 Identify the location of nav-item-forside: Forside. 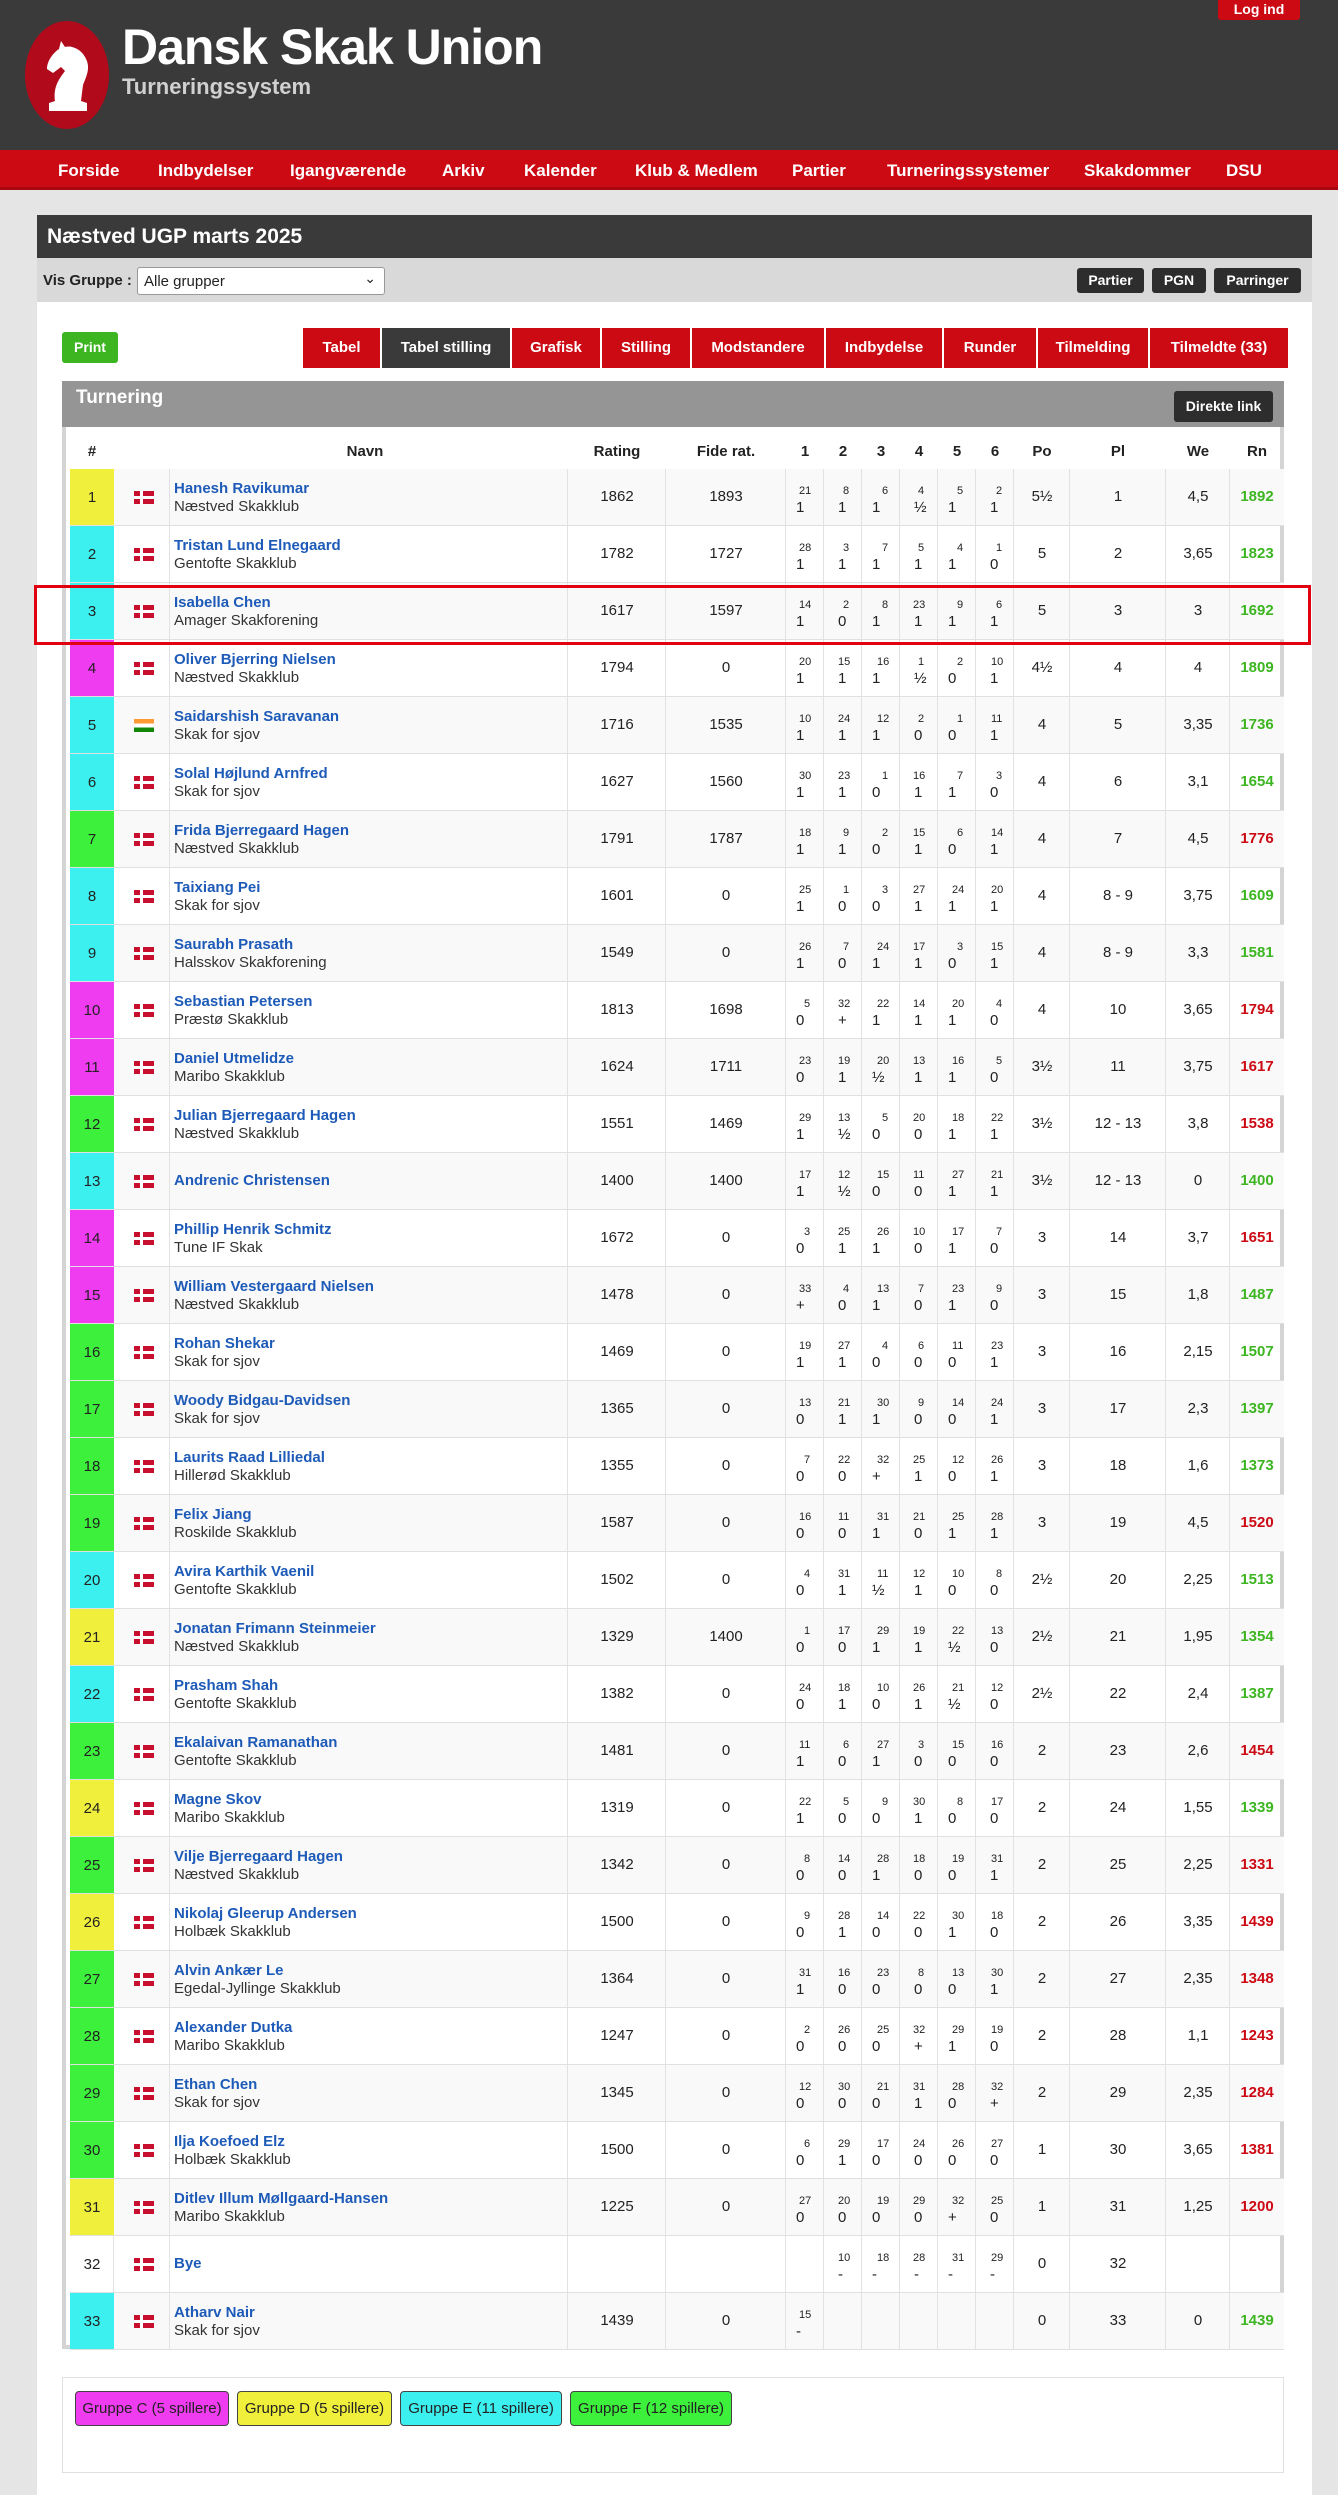
(88, 171).